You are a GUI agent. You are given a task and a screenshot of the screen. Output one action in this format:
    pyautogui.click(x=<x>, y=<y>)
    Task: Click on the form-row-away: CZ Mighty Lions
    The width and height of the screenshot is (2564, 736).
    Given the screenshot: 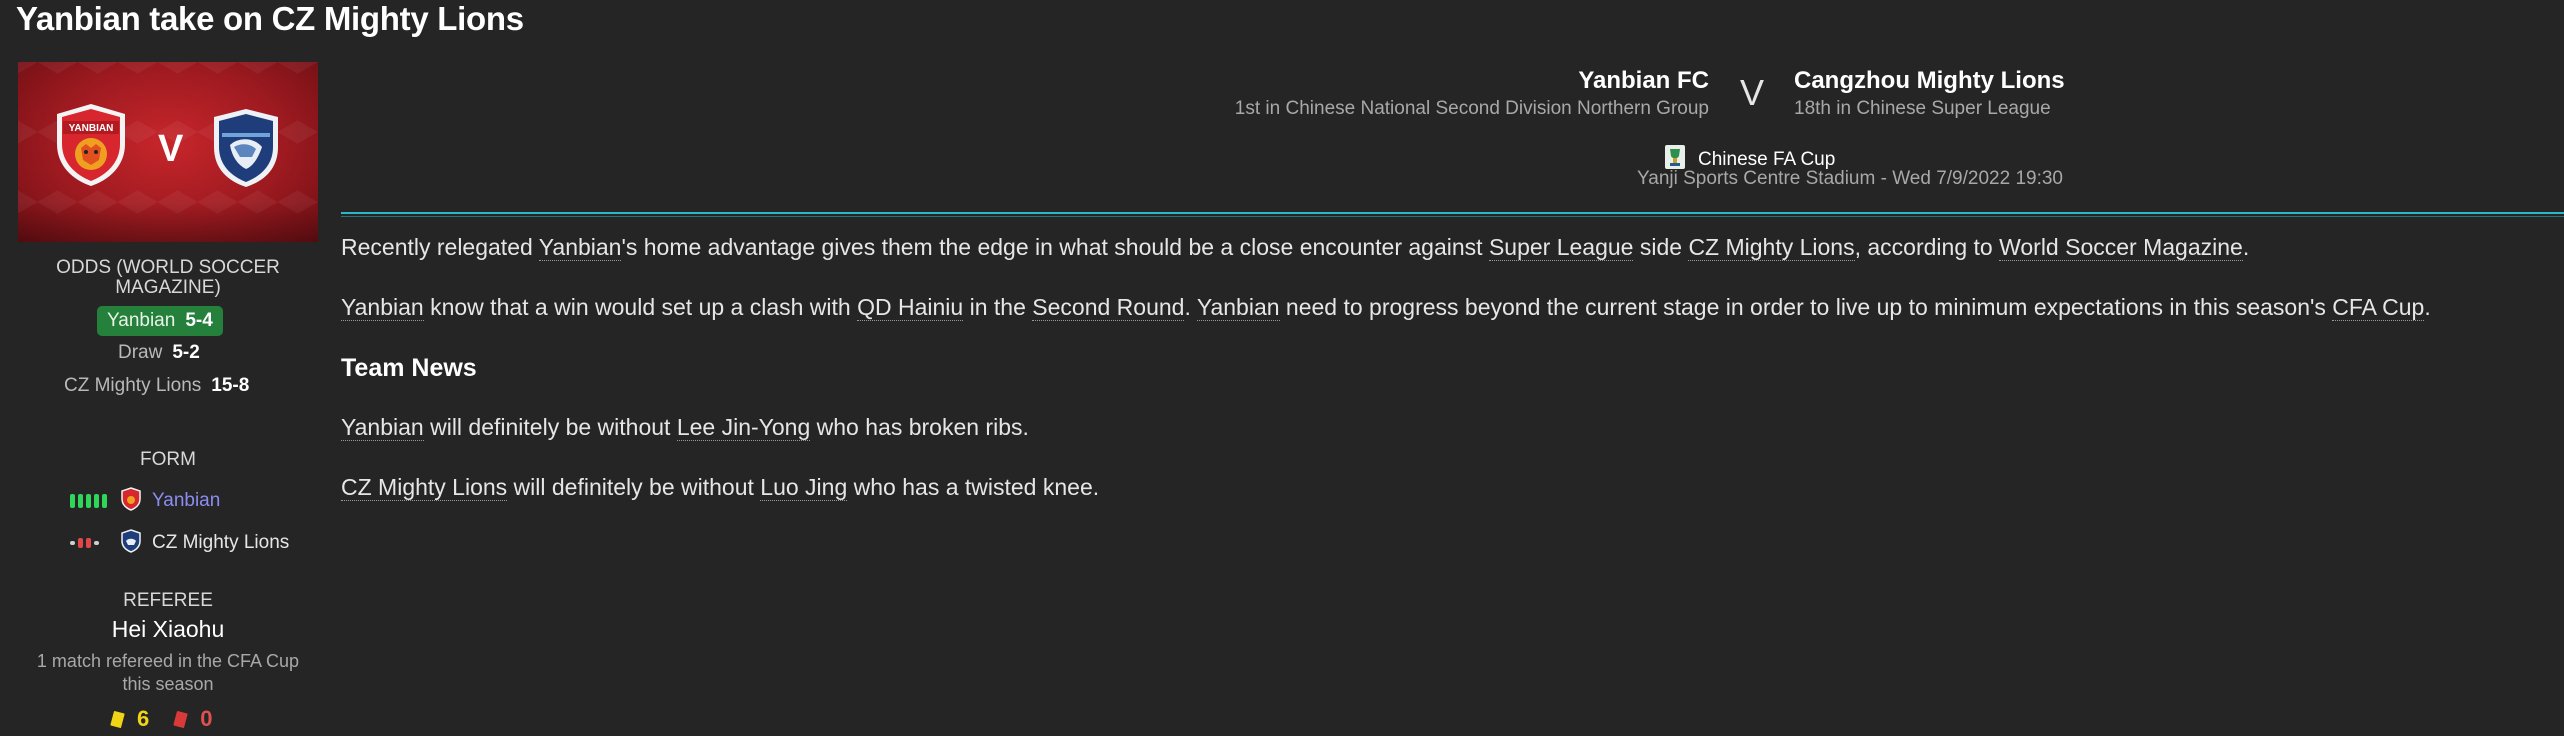 What is the action you would take?
    pyautogui.click(x=178, y=543)
    